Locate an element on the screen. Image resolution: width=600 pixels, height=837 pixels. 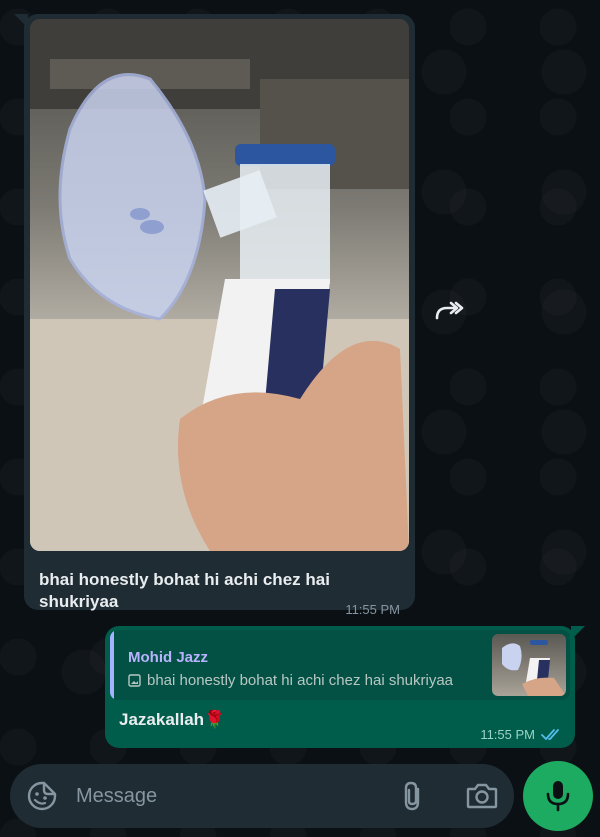
sticker-icon is located at coordinates (42, 796).